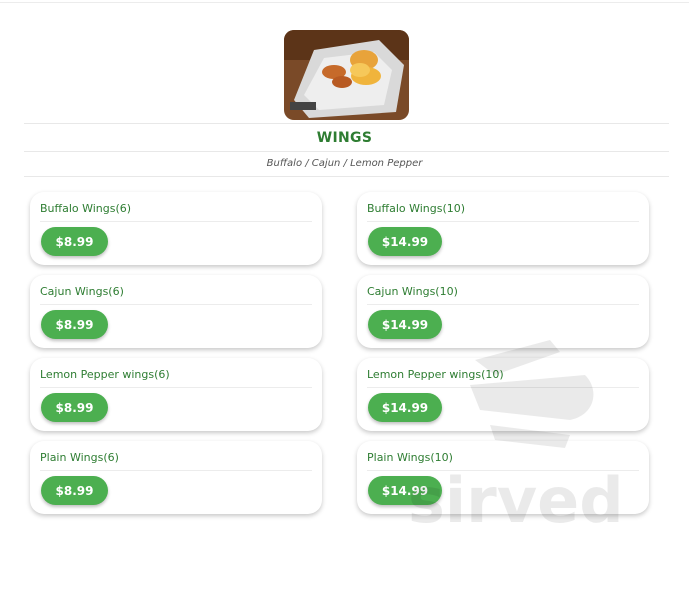  What do you see at coordinates (176, 228) in the screenshot?
I see `menu-item-card: Buffalo Wings(6) $8.99` at bounding box center [176, 228].